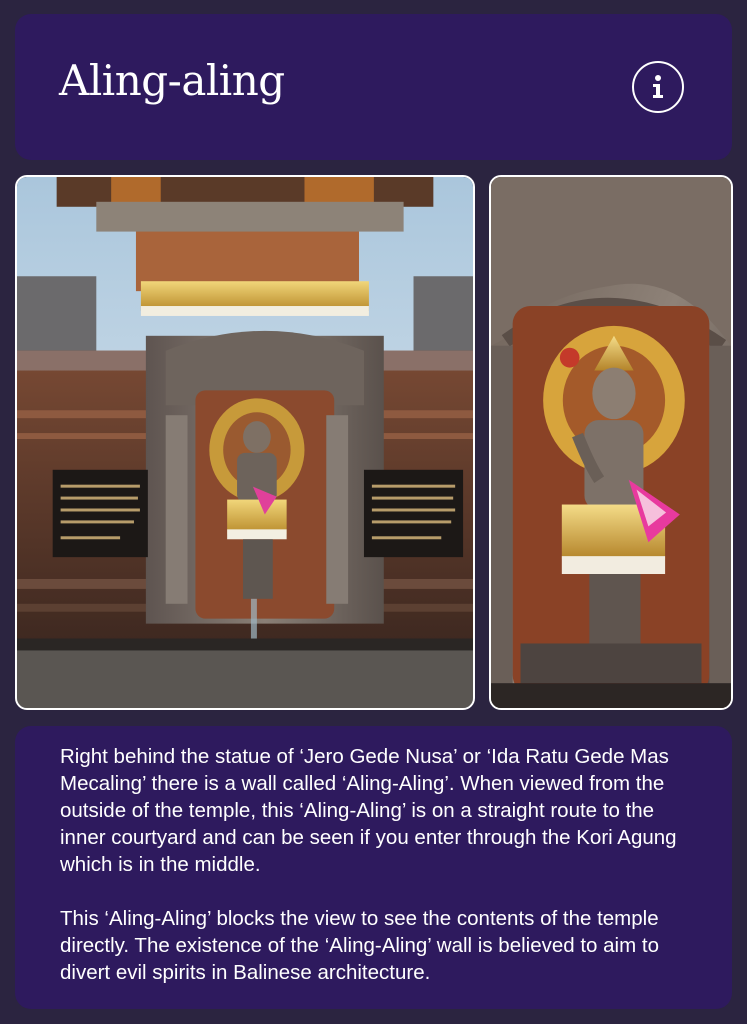 The height and width of the screenshot is (1024, 747). I want to click on page-title: Aling-aling, so click(172, 80).